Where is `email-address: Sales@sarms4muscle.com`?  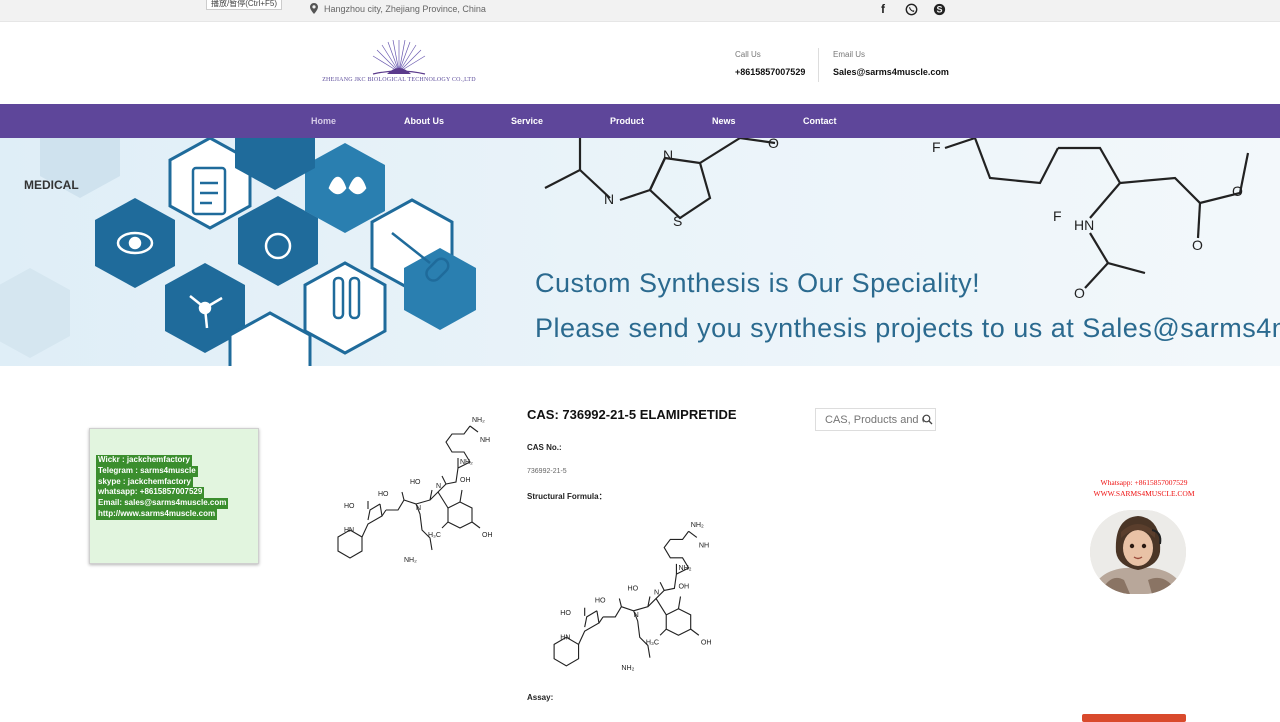 email-address: Sales@sarms4muscle.com is located at coordinates (891, 72).